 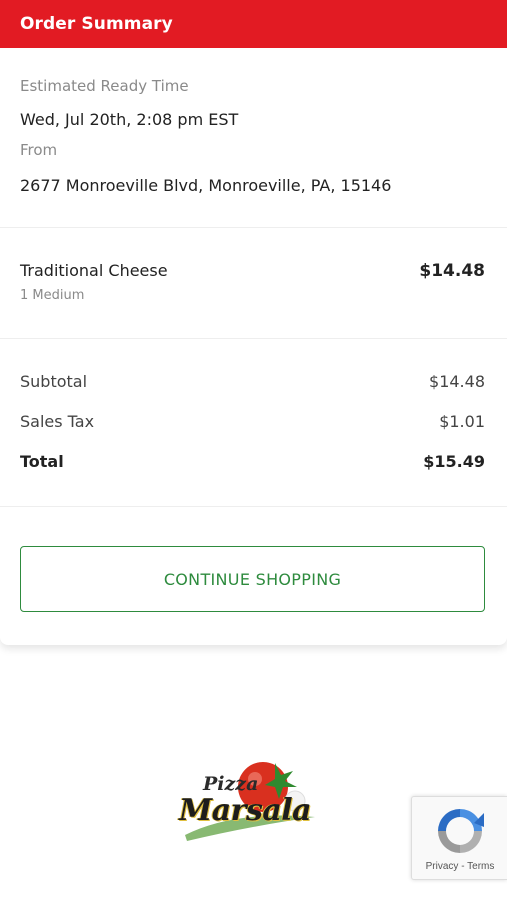 What do you see at coordinates (96, 24) in the screenshot?
I see `page-title: Order Summary` at bounding box center [96, 24].